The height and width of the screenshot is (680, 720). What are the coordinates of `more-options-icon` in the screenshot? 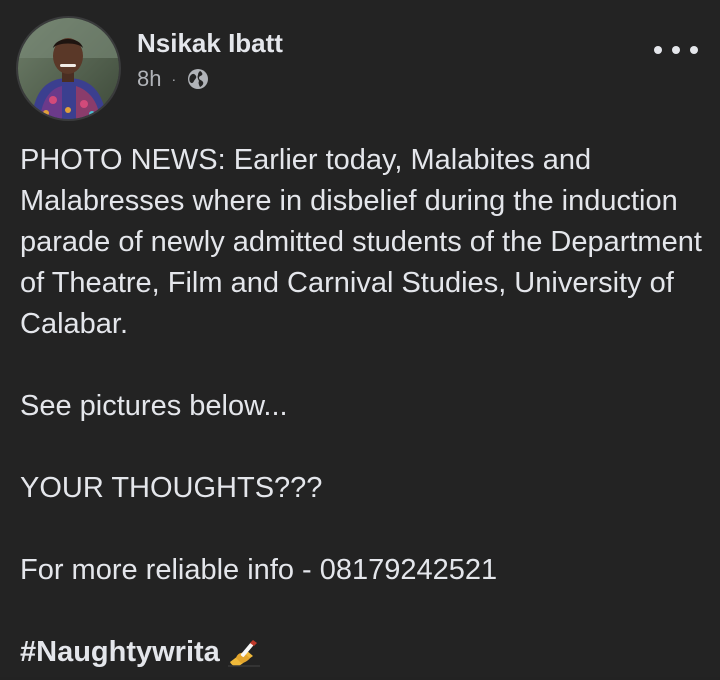 It's located at (676, 50).